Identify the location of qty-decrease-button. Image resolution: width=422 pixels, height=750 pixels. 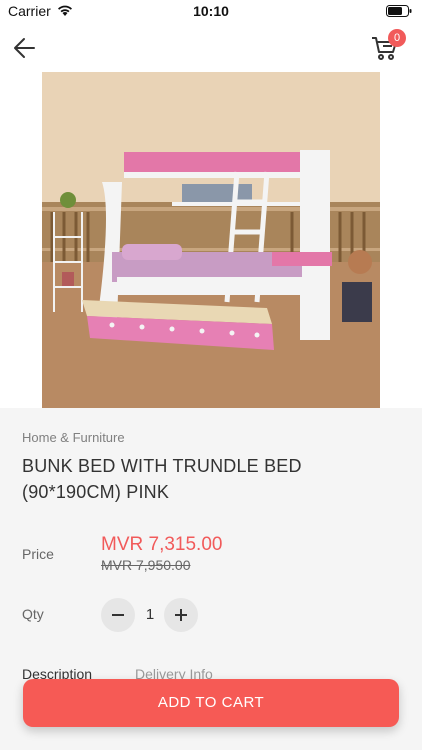
(118, 615).